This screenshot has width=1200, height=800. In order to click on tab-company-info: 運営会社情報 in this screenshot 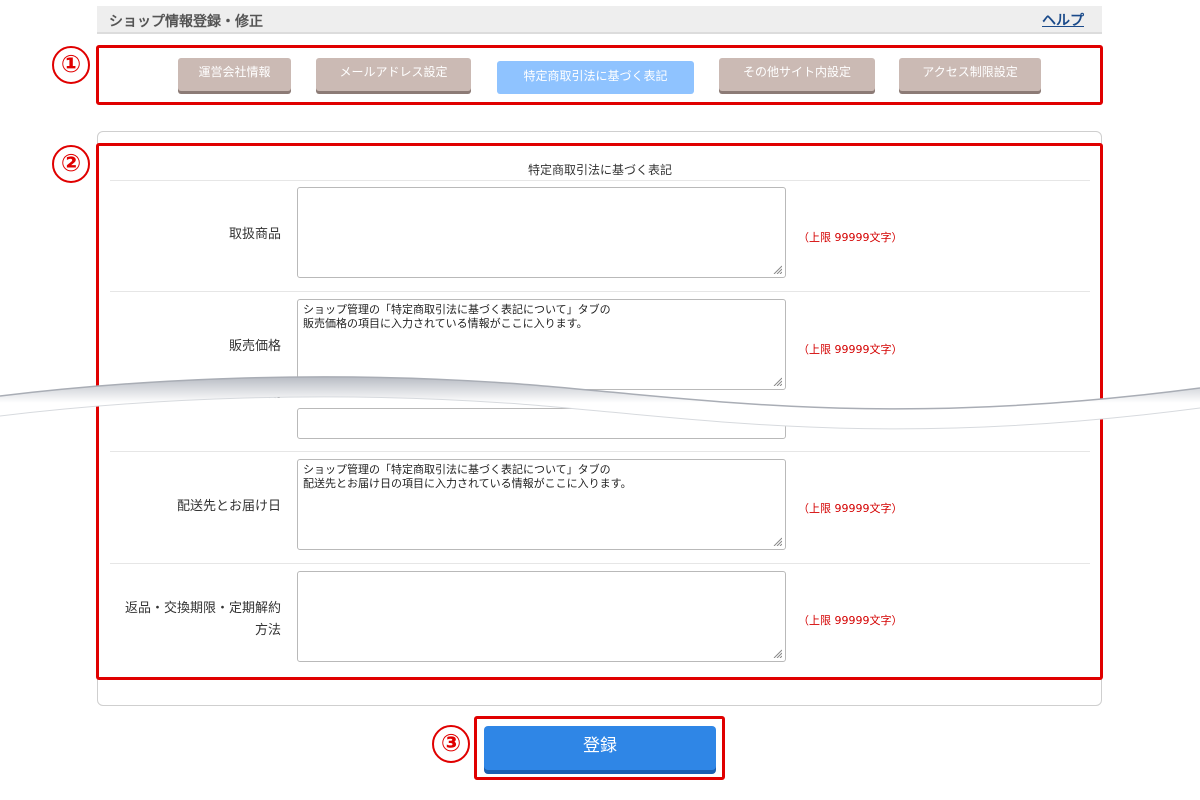, I will do `click(234, 74)`.